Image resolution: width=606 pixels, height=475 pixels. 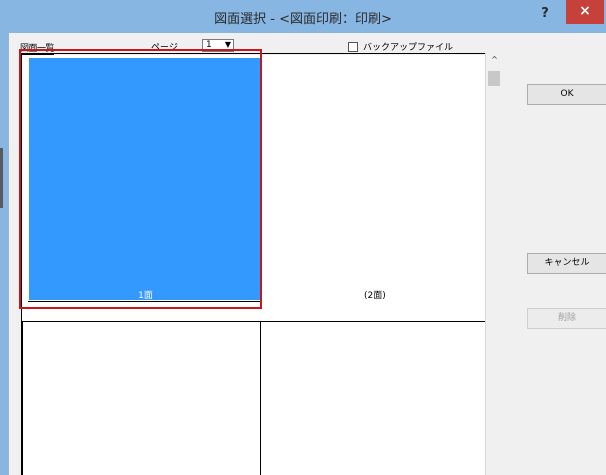 I want to click on window-title: 図面選択 - <図面印刷：印刷>, so click(x=303, y=19).